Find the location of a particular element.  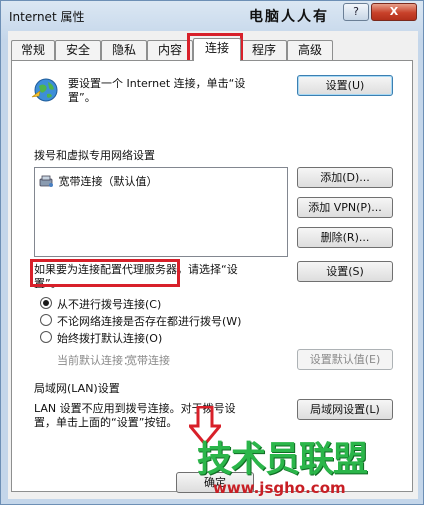

close-button: X is located at coordinates (394, 12).